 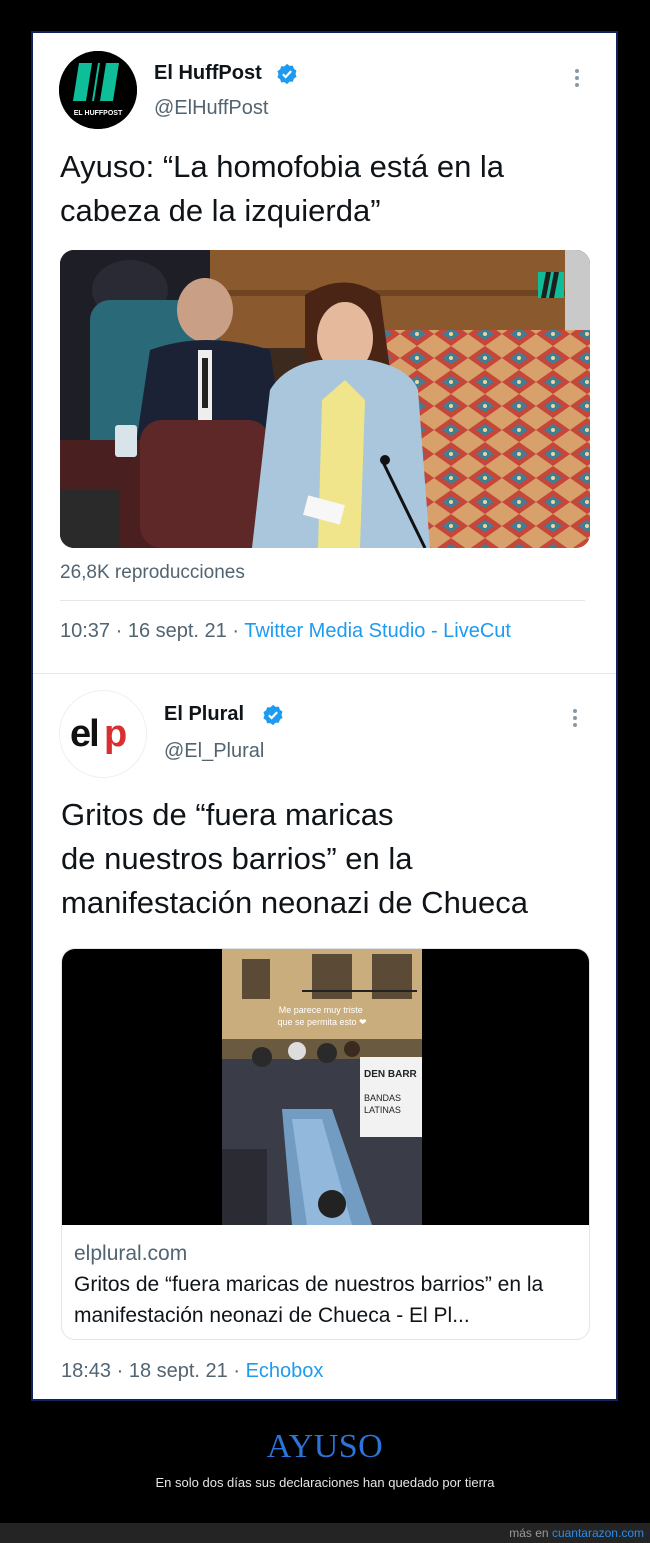 What do you see at coordinates (152, 572) in the screenshot?
I see `tweet1-view-count: 26,8K reproducciones` at bounding box center [152, 572].